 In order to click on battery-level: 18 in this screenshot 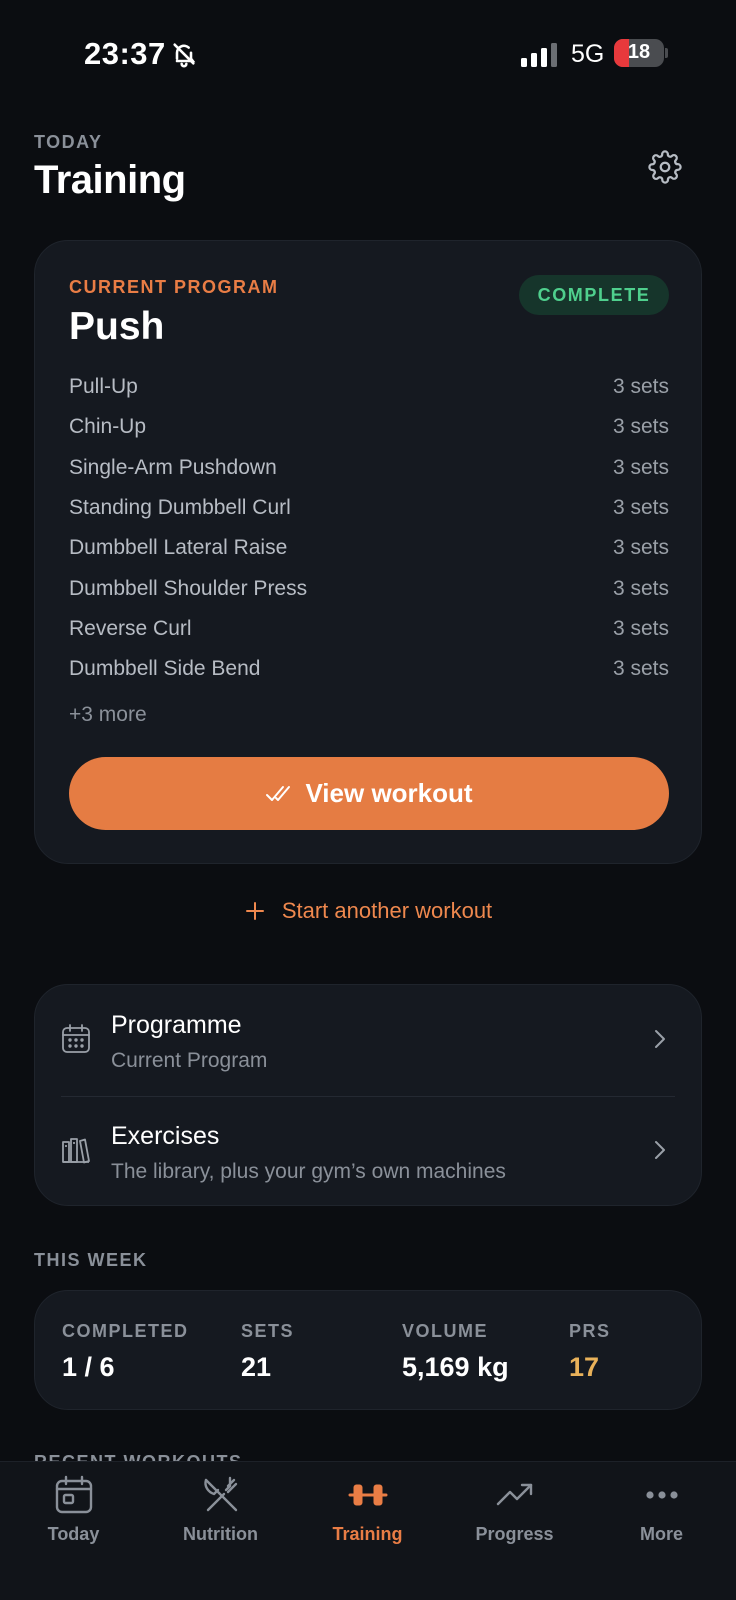, I will do `click(639, 52)`.